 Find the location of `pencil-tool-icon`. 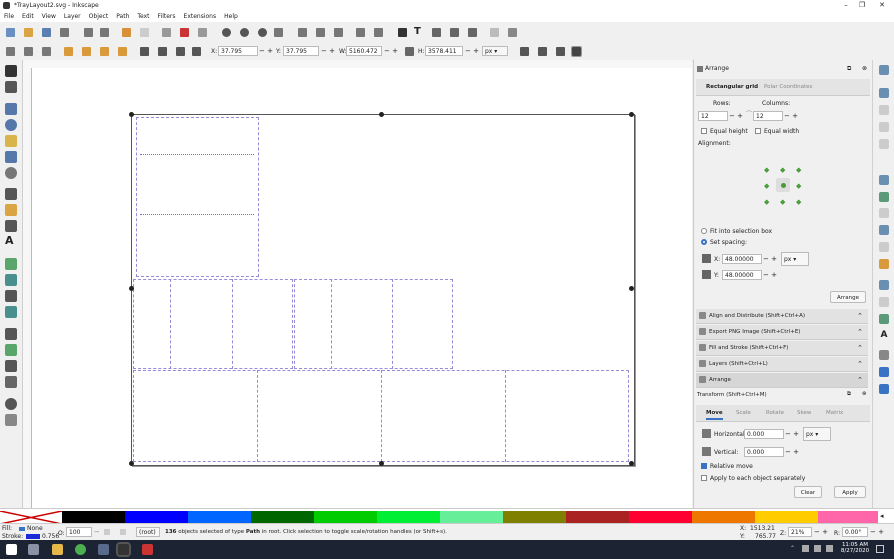

pencil-tool-icon is located at coordinates (11, 210).